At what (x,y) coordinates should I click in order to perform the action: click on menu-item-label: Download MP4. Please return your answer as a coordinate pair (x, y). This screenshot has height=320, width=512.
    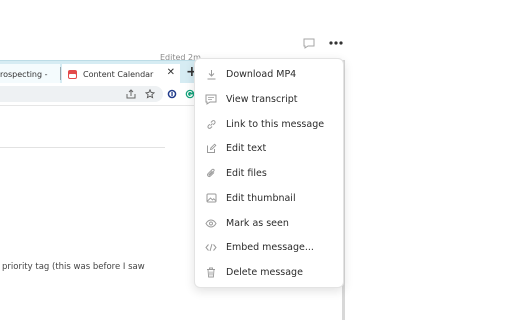
    Looking at the image, I should click on (261, 74).